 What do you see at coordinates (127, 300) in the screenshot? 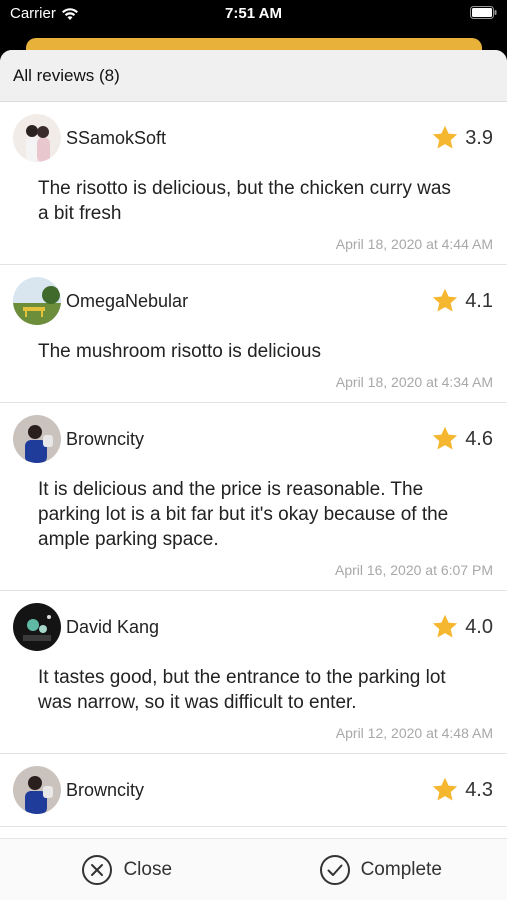
I see `reviewer-name: OmegaNebular` at bounding box center [127, 300].